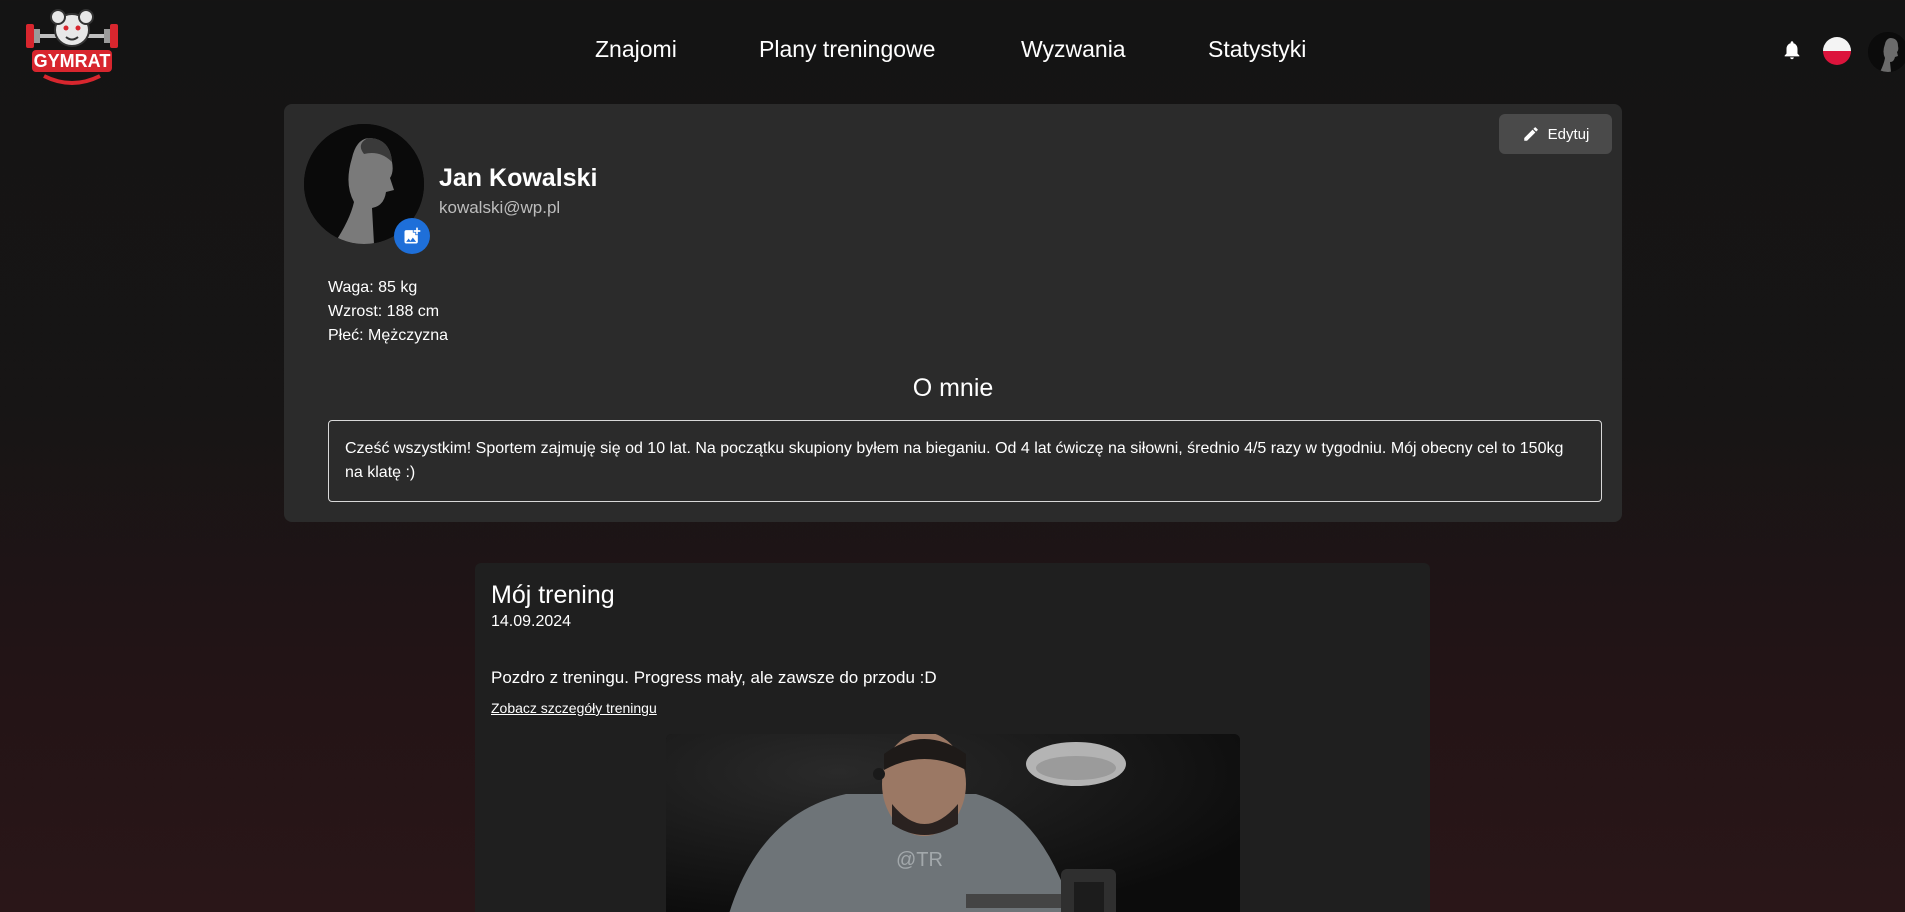 Image resolution: width=1905 pixels, height=912 pixels. I want to click on header-actions, so click(1825, 52).